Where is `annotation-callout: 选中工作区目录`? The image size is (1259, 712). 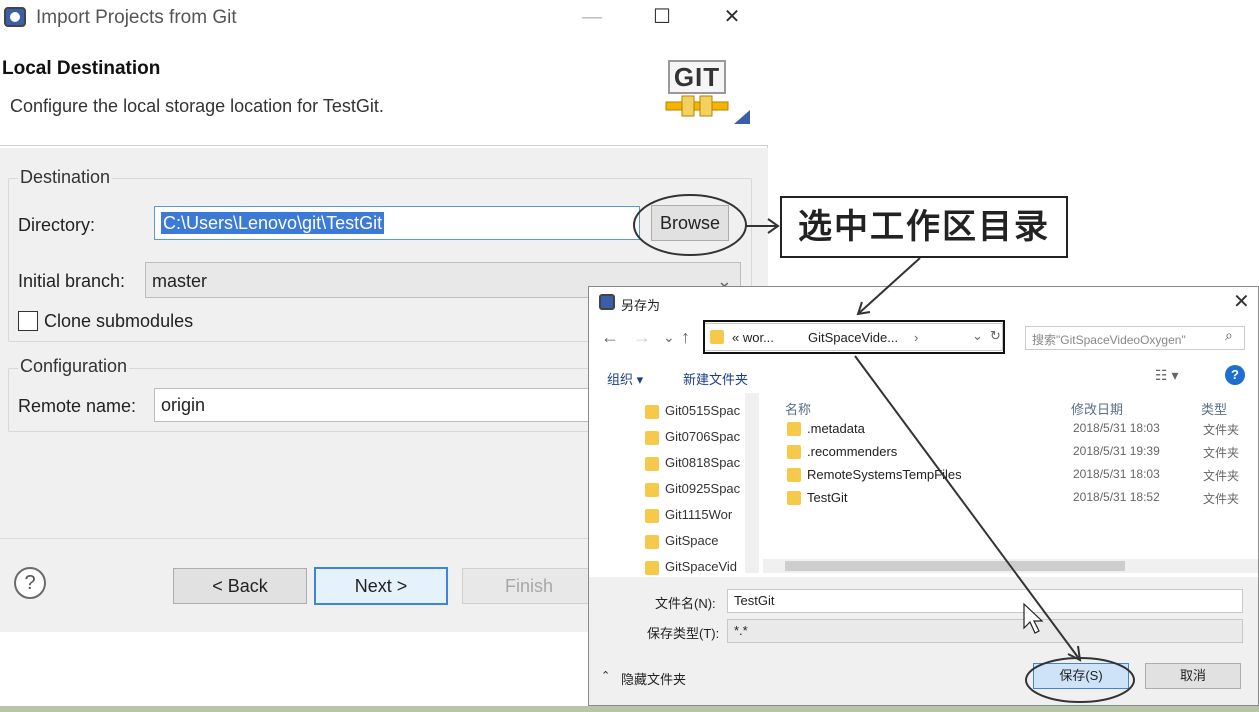 annotation-callout: 选中工作区目录 is located at coordinates (924, 227).